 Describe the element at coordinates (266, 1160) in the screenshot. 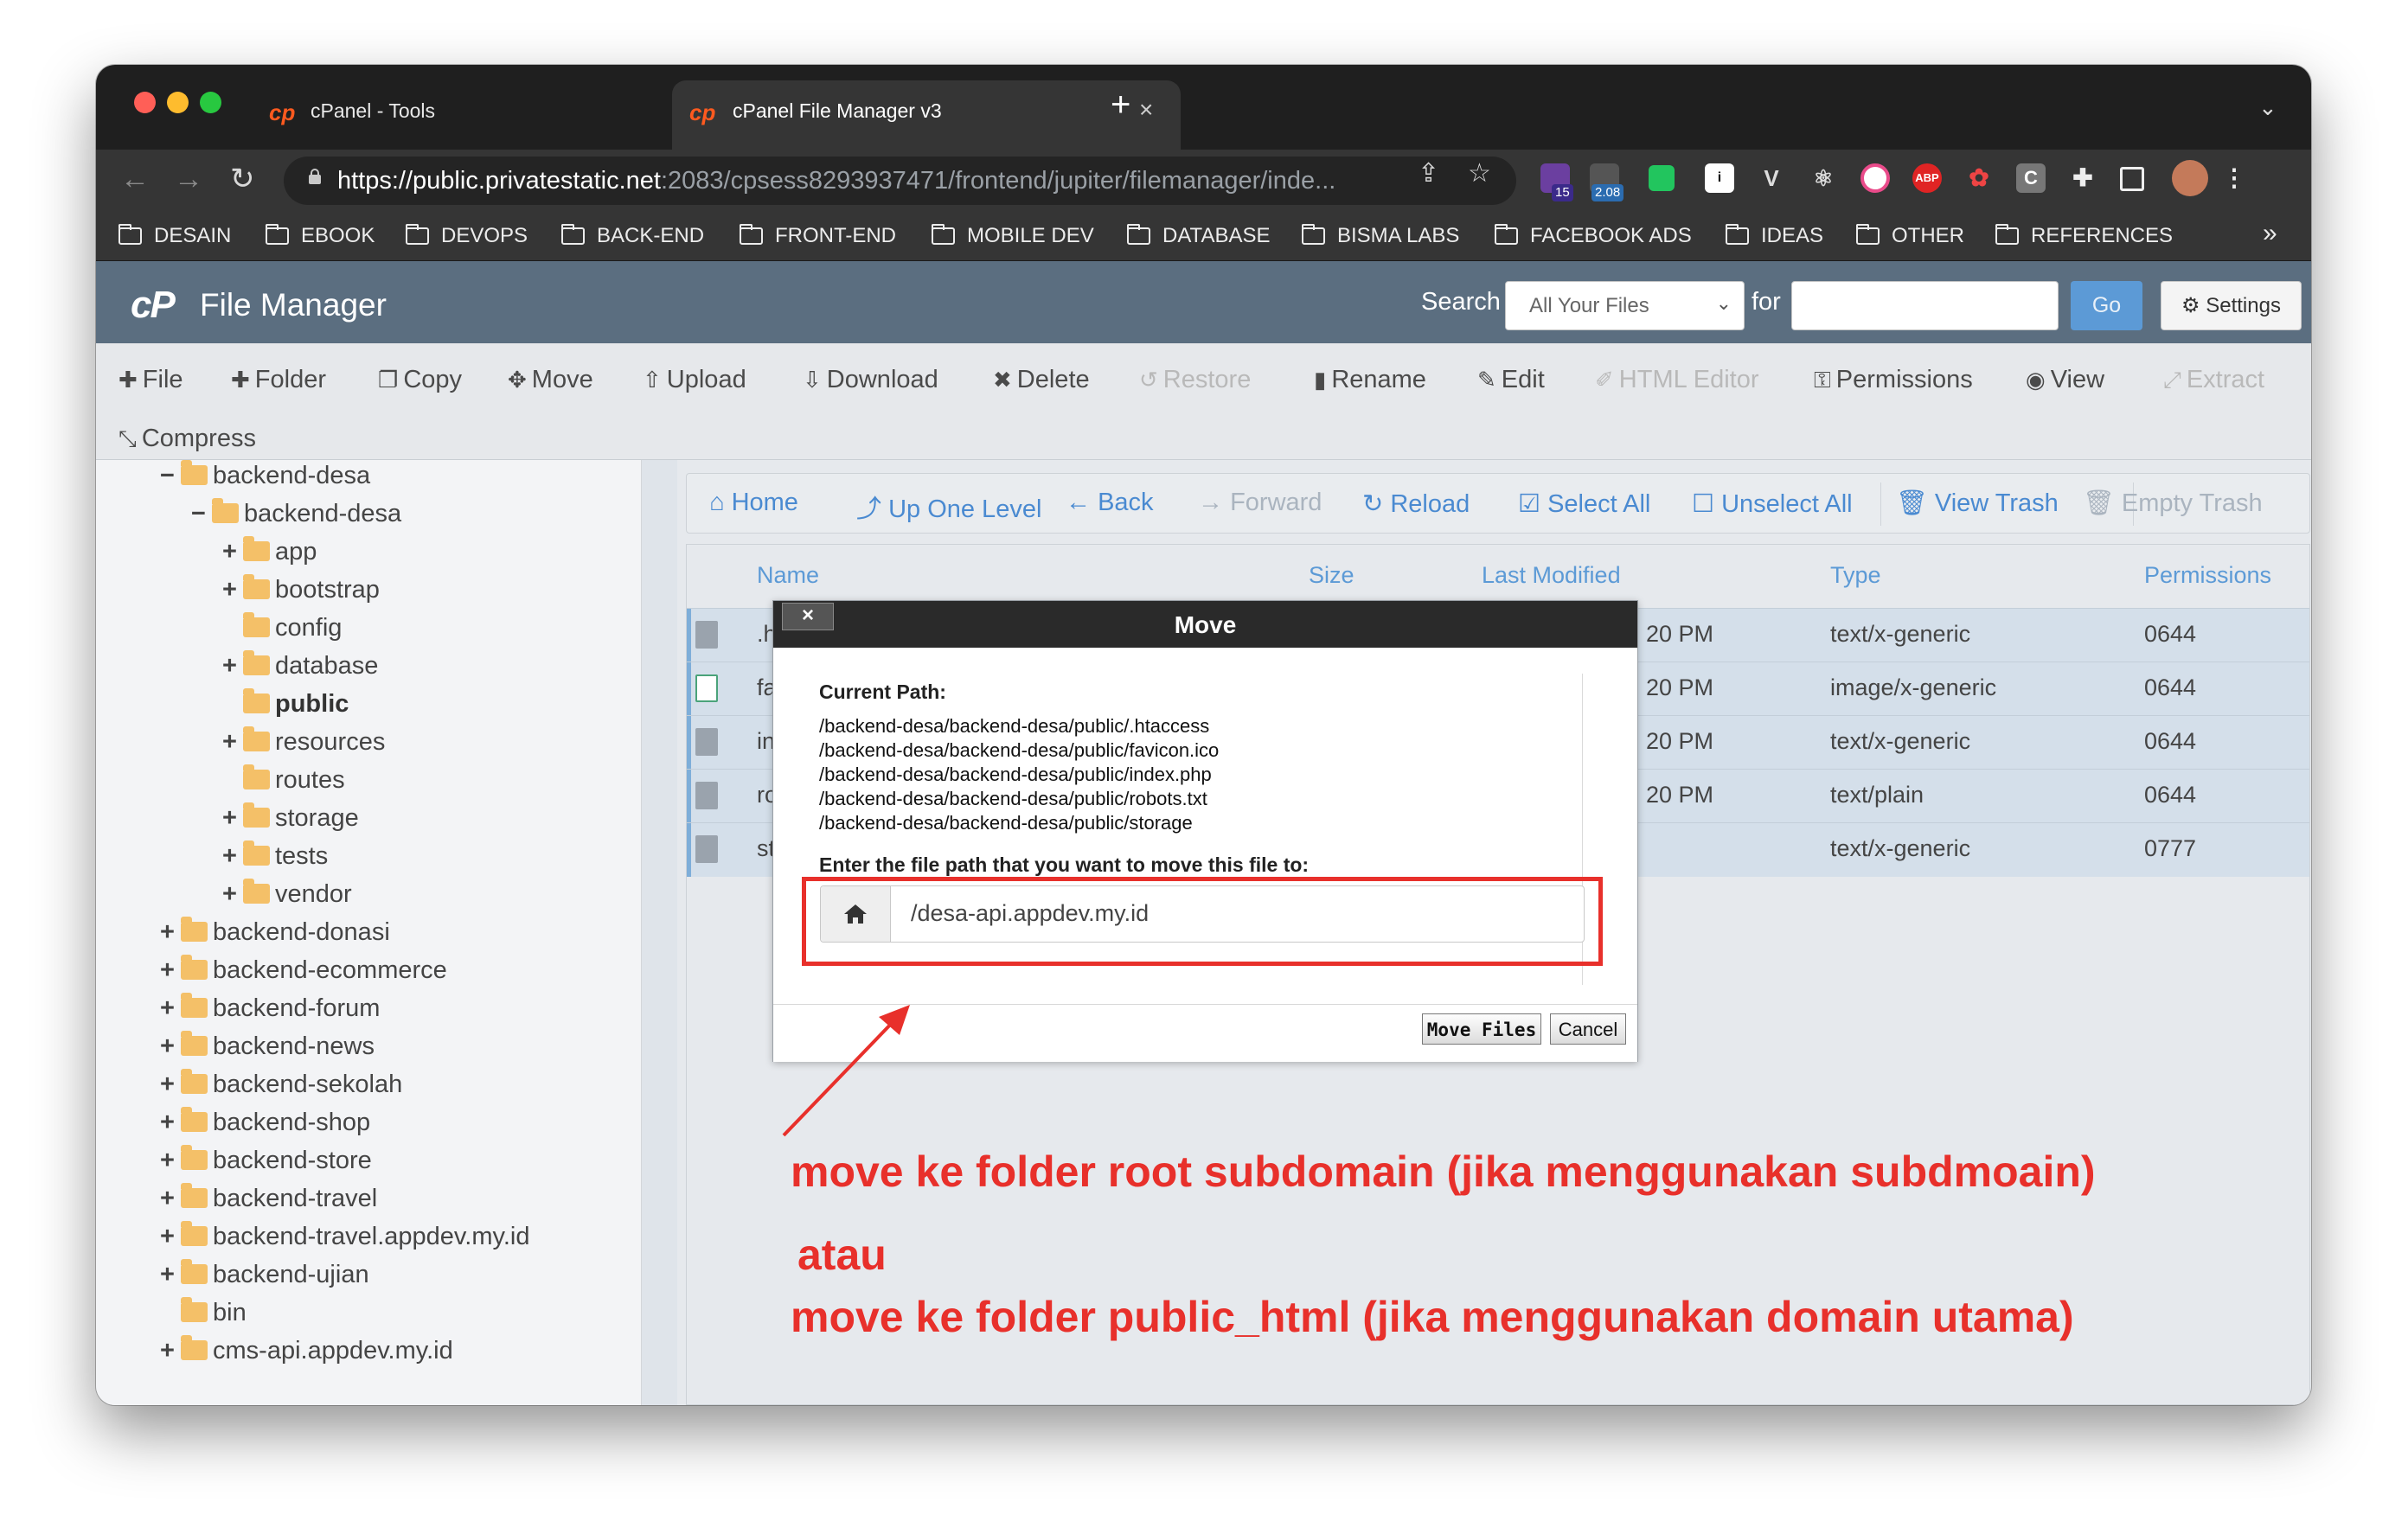

I see `tree-node: + backend-store` at that location.